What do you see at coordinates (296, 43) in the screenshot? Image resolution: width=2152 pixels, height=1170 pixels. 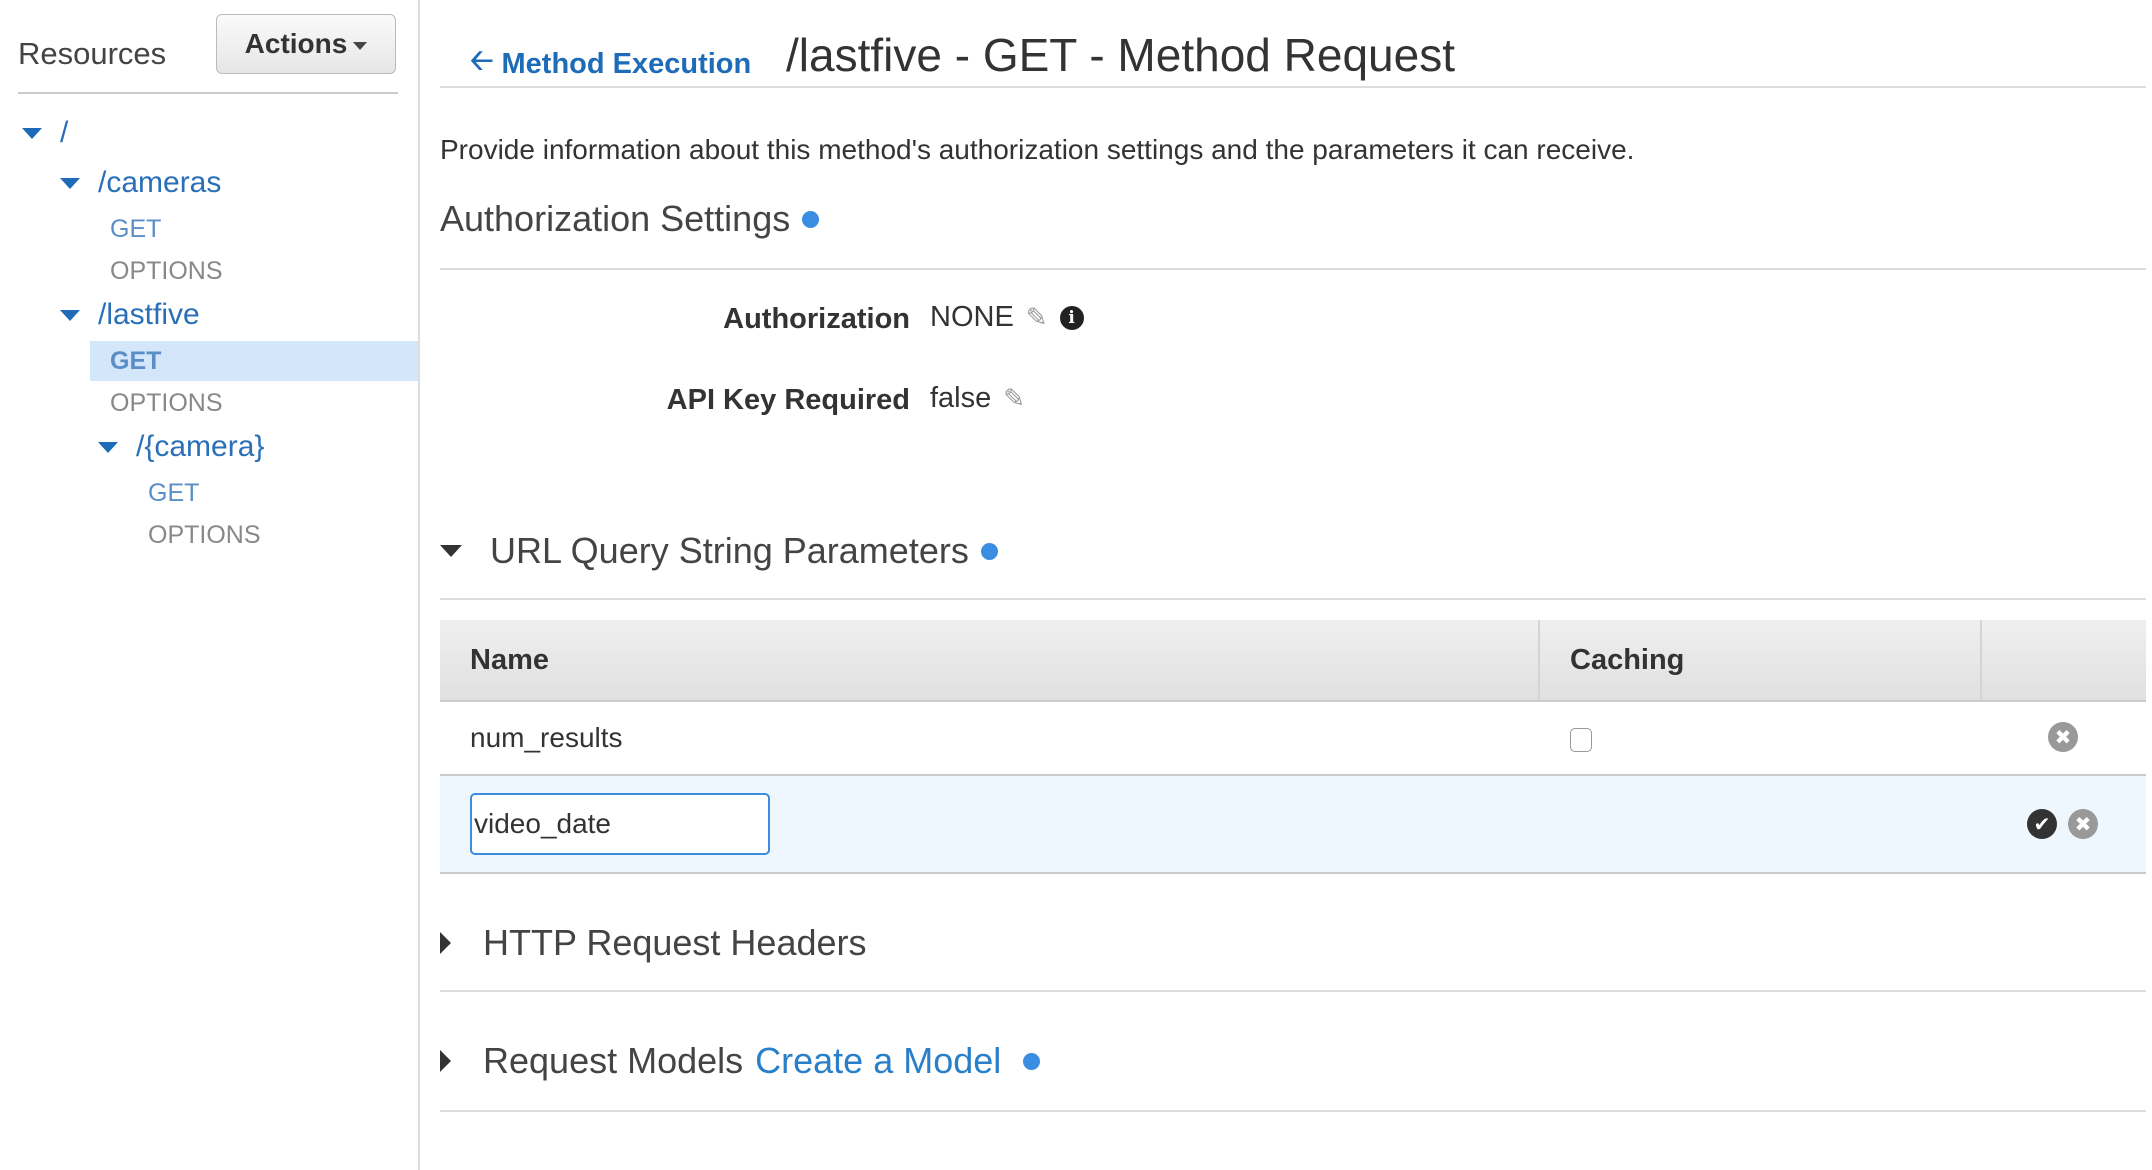 I see `actions-label: Actions` at bounding box center [296, 43].